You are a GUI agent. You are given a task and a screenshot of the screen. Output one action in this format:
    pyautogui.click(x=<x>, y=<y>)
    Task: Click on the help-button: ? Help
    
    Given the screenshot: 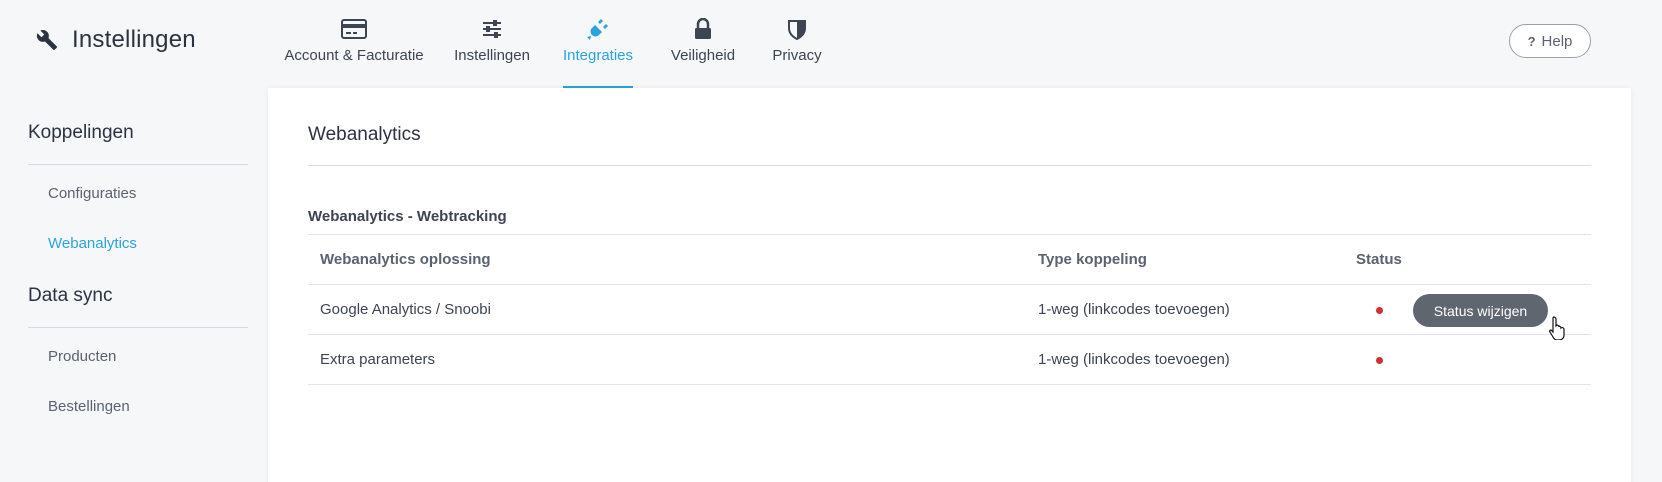 What is the action you would take?
    pyautogui.click(x=1550, y=41)
    